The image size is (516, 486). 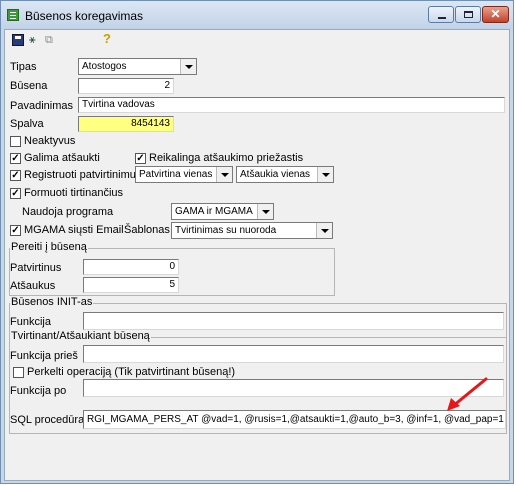 I want to click on sablonas-label: Šablonas, so click(x=147, y=230).